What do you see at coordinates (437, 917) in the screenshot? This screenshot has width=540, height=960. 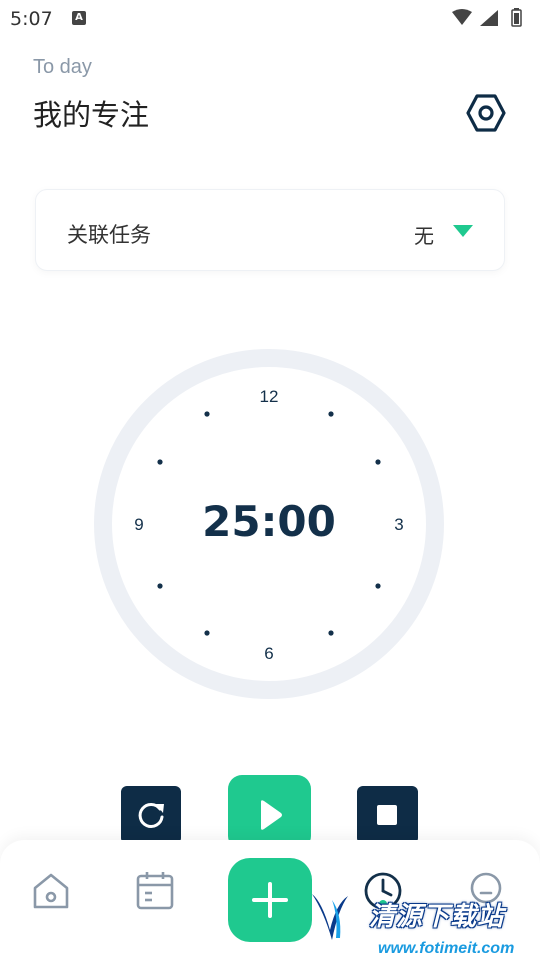 I see `watermark-brand: 清源下载站` at bounding box center [437, 917].